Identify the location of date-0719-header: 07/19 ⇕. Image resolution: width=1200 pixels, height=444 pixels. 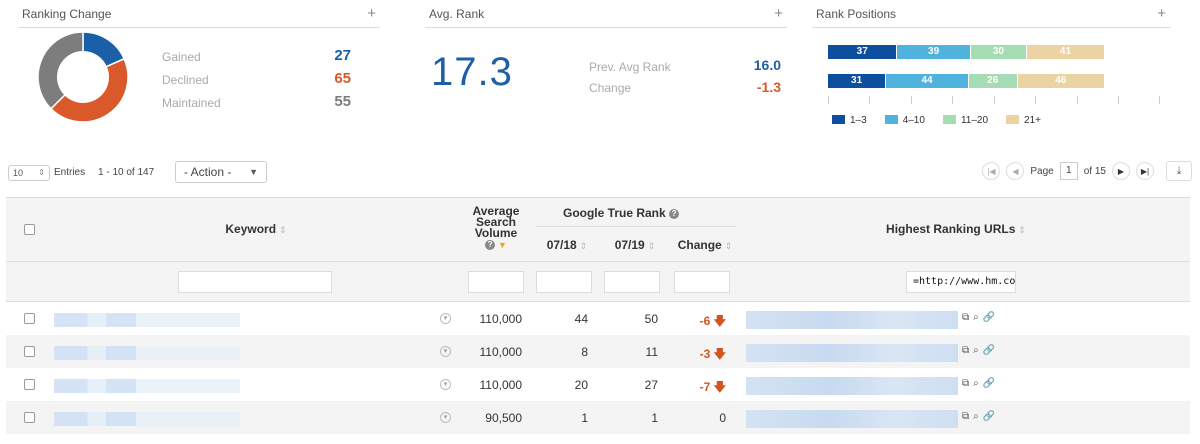
(635, 245).